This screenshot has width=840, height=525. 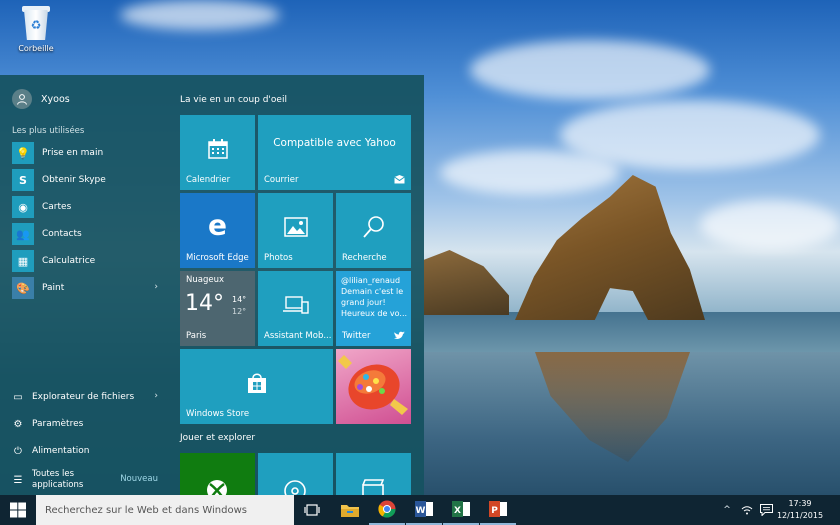 I want to click on system-alimentation: ⏻ Alimentation, so click(x=87, y=451).